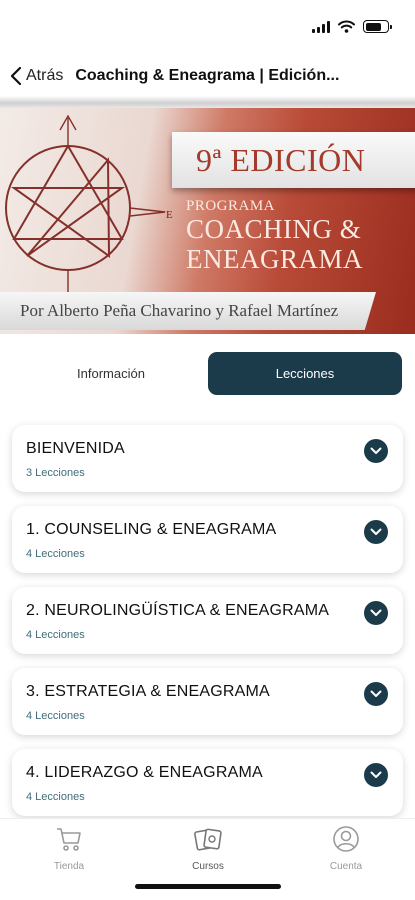  I want to click on back-button: Atrás, so click(36, 76).